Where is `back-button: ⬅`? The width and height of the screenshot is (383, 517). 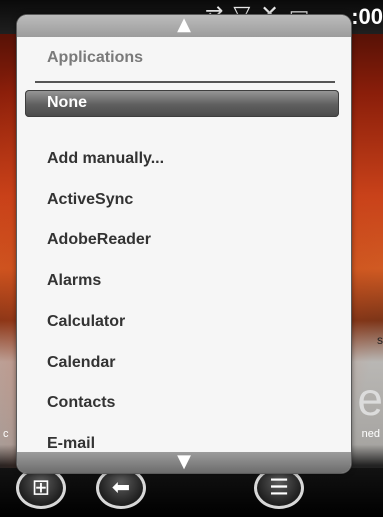
back-button: ⬅ is located at coordinates (121, 488).